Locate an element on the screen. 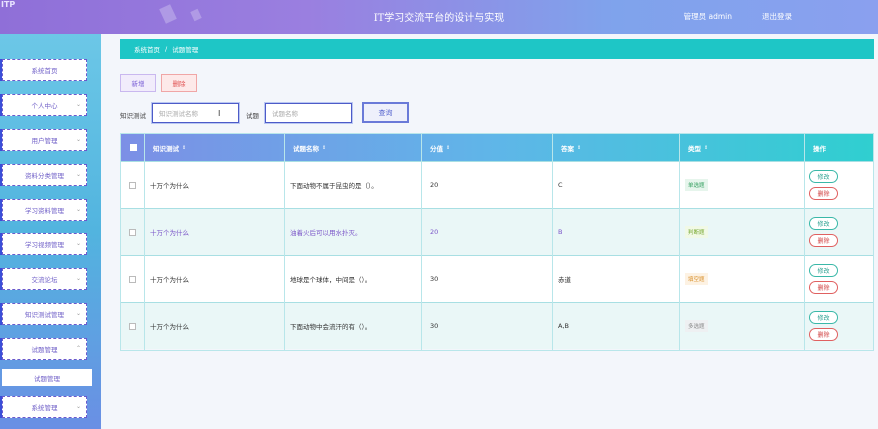 This screenshot has width=878, height=429. search-label-test: 知识测试 is located at coordinates (133, 116).